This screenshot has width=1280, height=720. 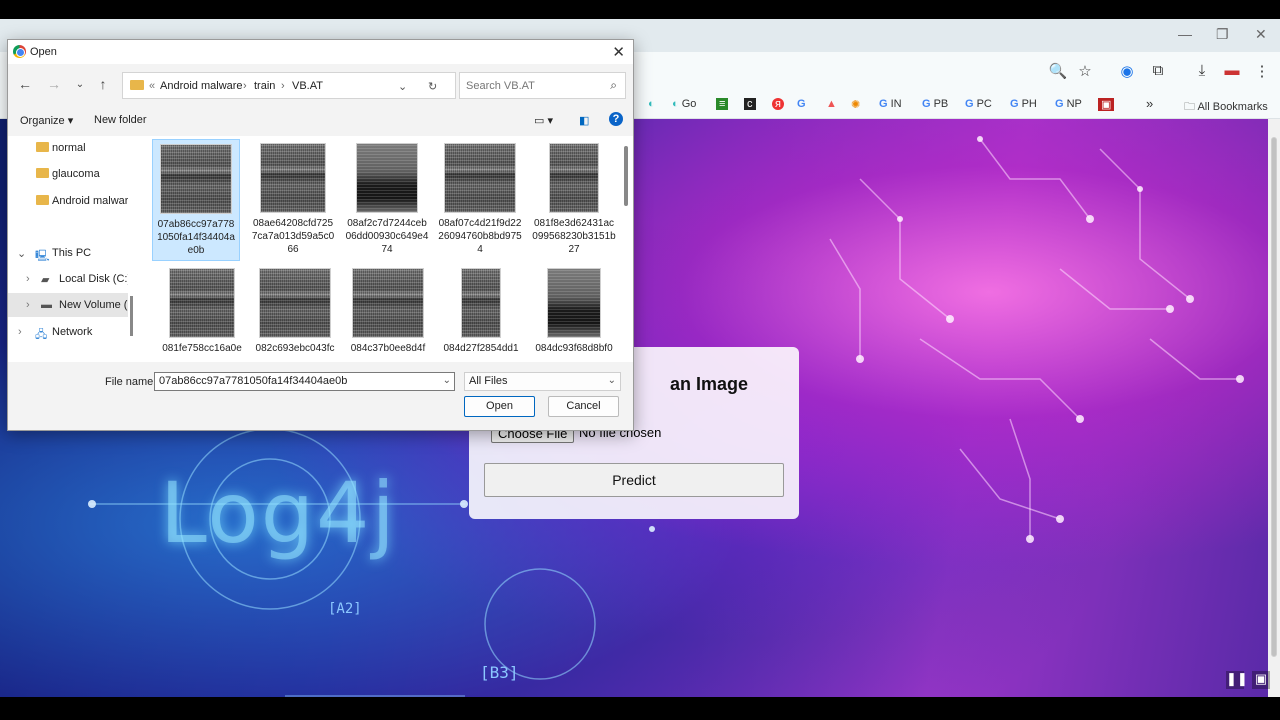 I want to click on nav-item-local-disk: › ▰ Local Disk (C:), so click(x=68, y=279).